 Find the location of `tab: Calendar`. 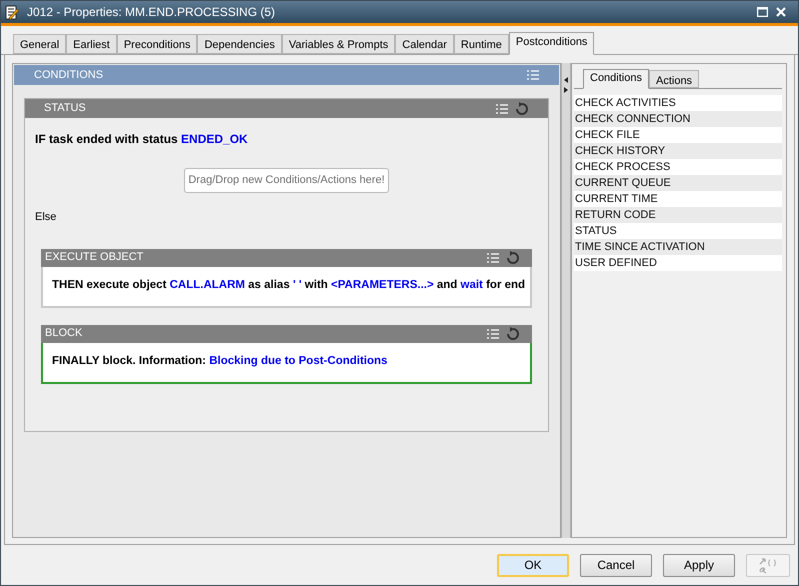

tab: Calendar is located at coordinates (424, 44).